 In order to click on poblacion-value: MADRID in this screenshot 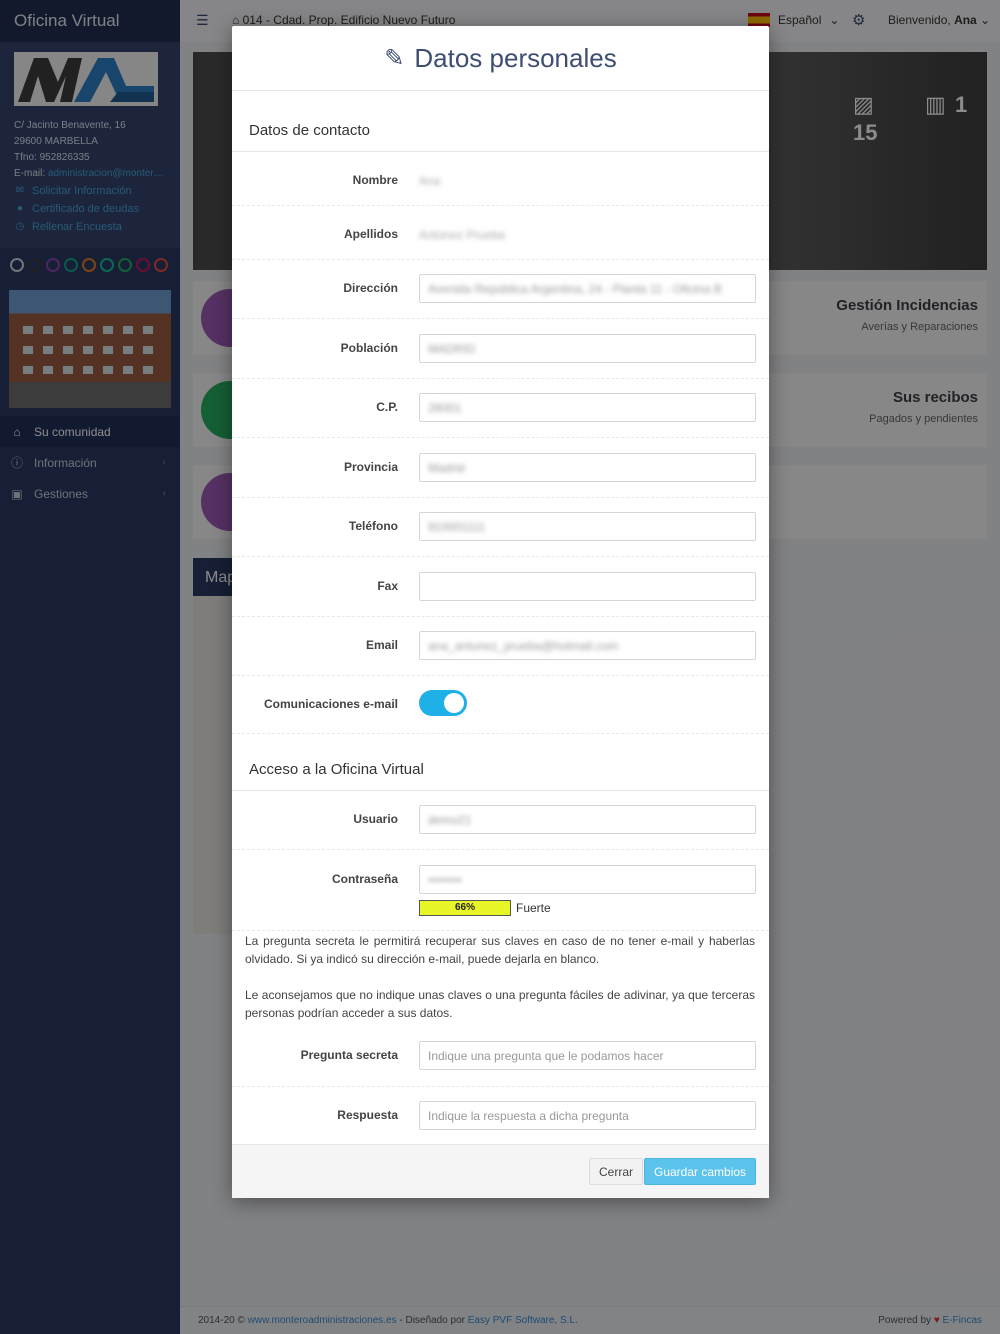, I will do `click(452, 349)`.